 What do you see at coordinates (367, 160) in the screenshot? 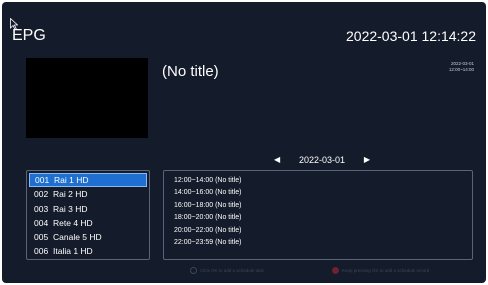
I see `triangle-right-icon: ▶` at bounding box center [367, 160].